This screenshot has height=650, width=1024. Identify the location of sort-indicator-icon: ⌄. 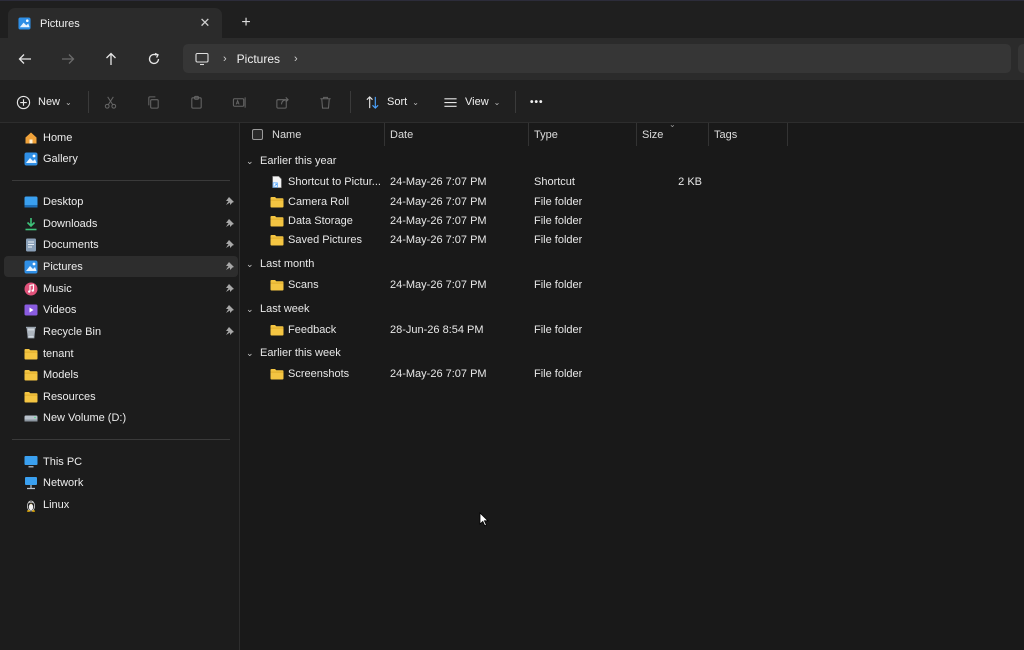
(672, 124).